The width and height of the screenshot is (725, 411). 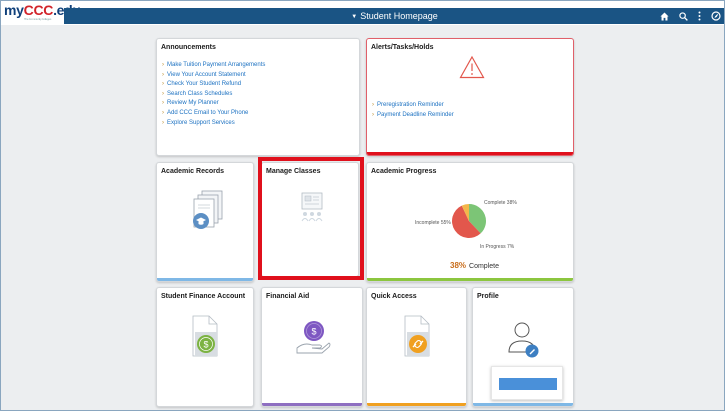 I want to click on financial-aid-icon: $, so click(x=313, y=340).